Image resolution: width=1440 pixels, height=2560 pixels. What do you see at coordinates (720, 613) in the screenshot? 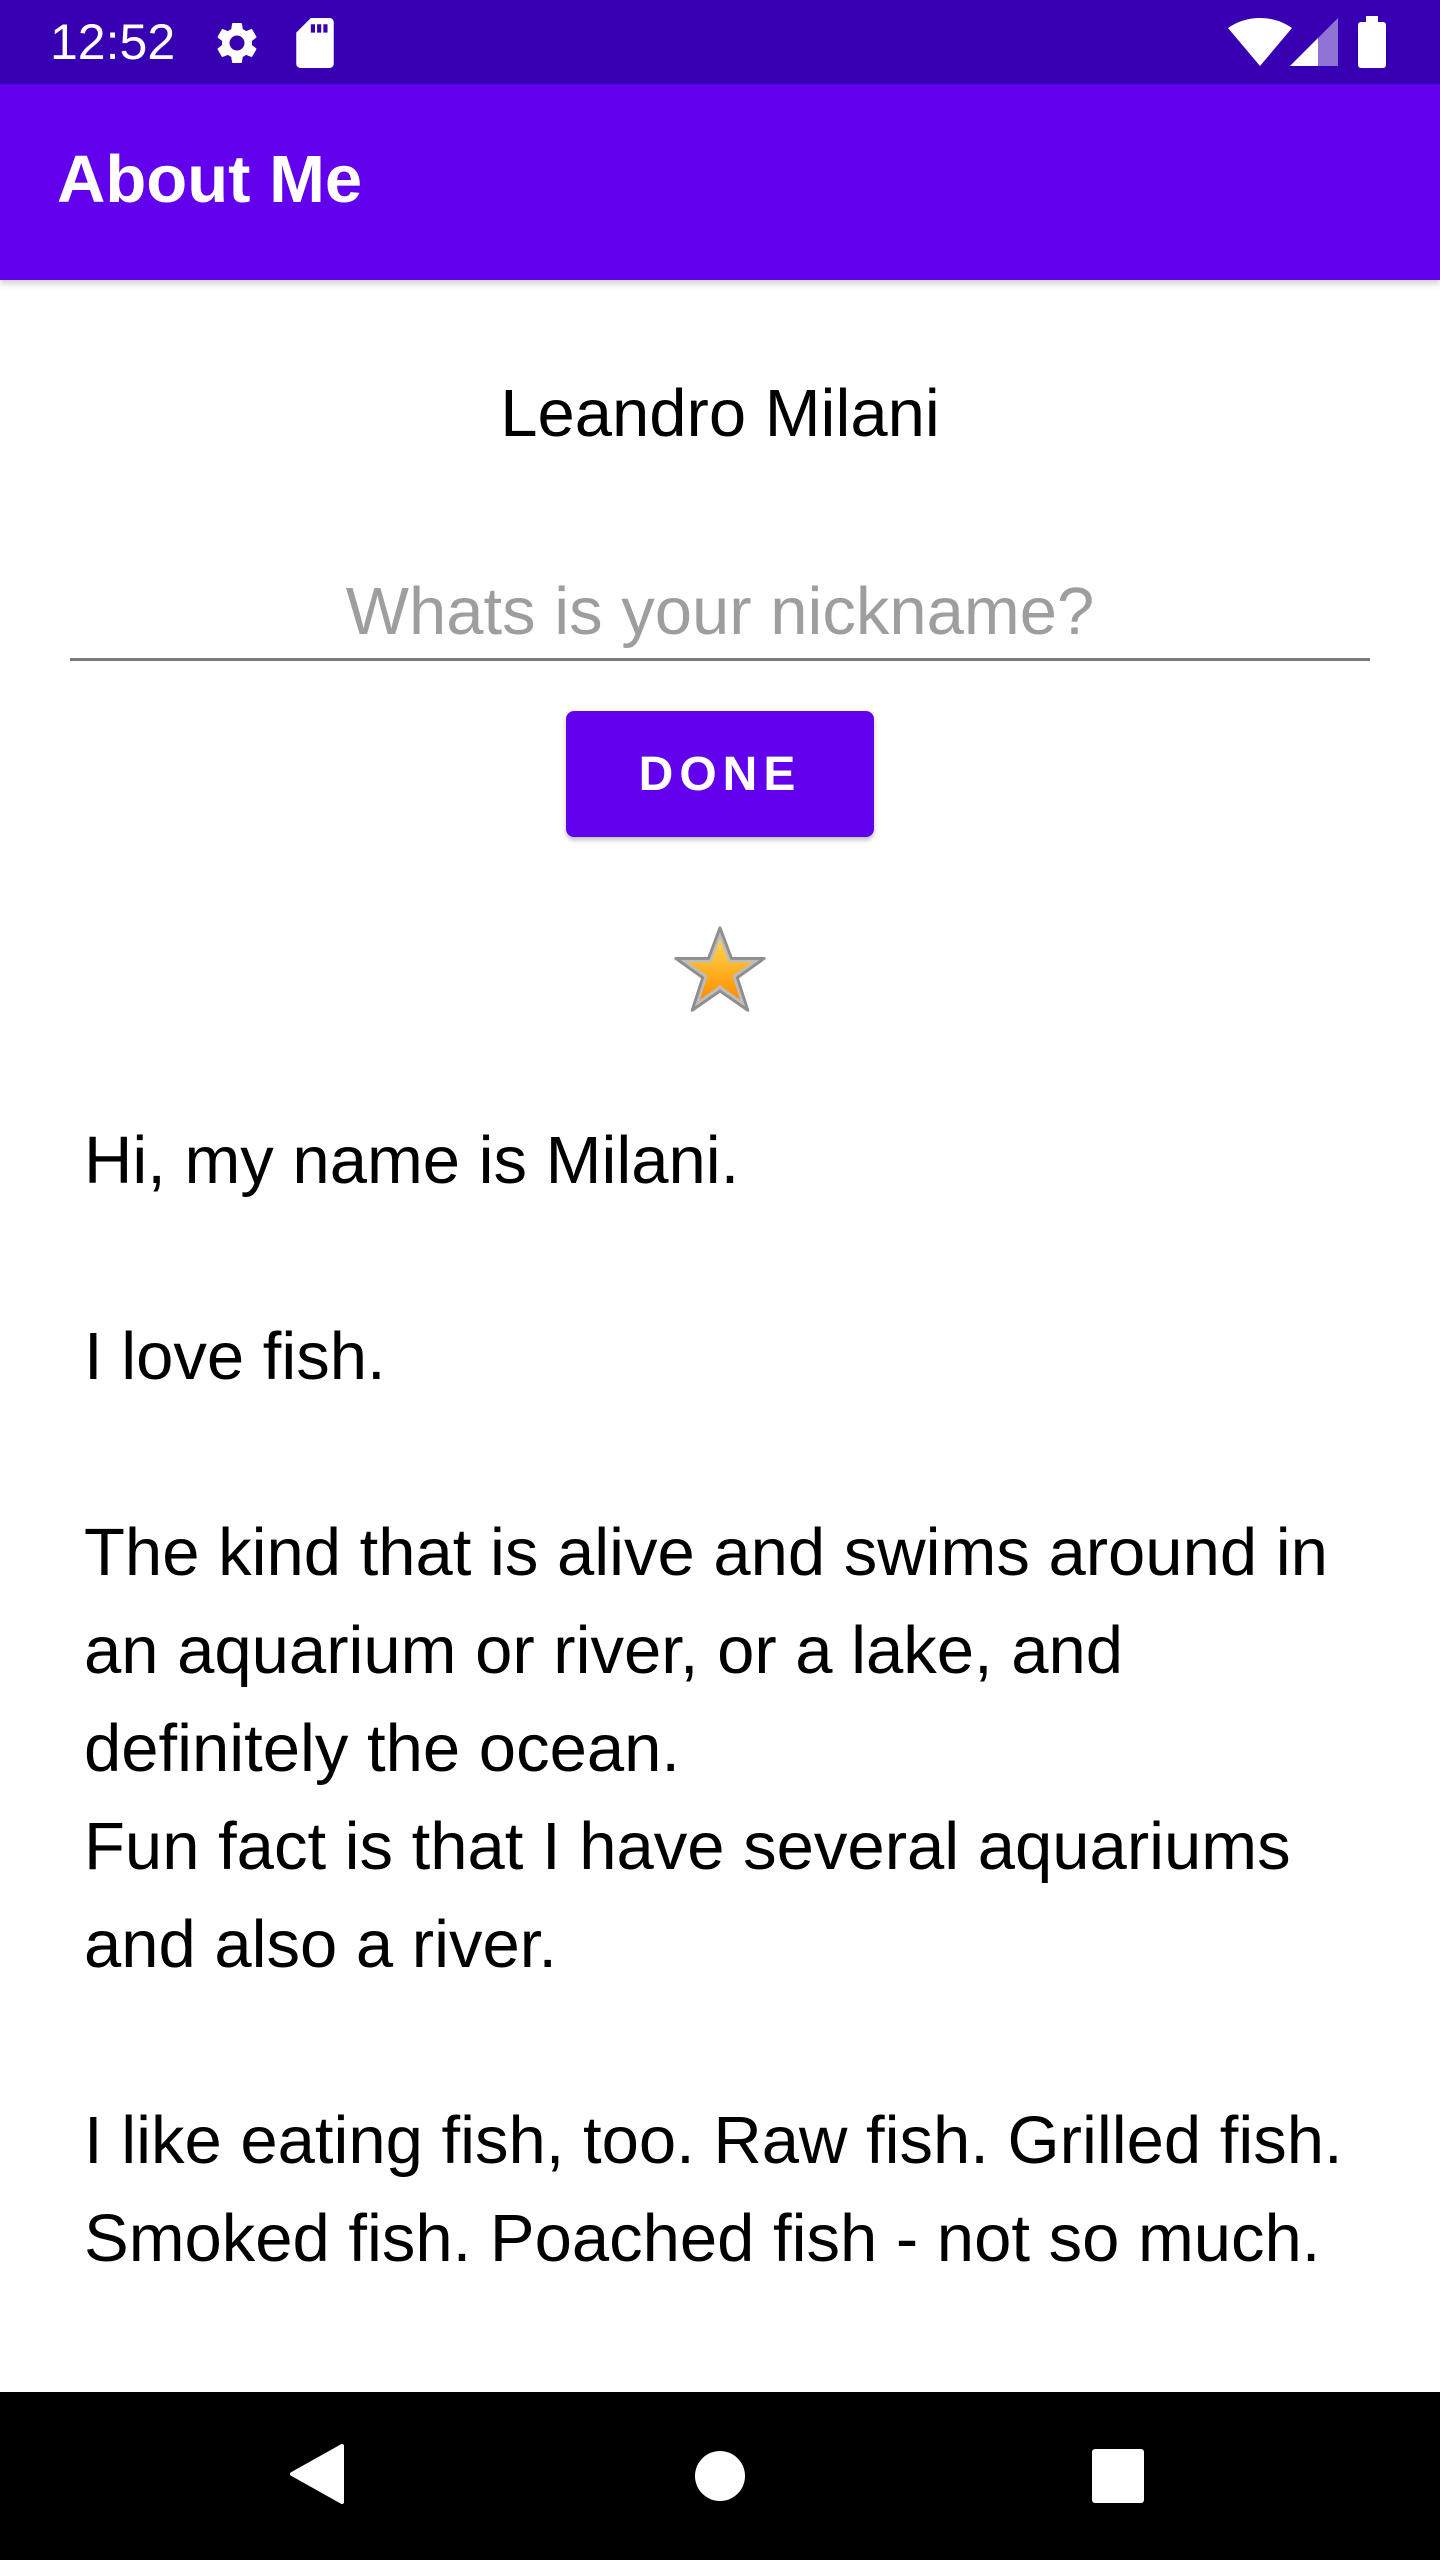
I see `nickname-input` at bounding box center [720, 613].